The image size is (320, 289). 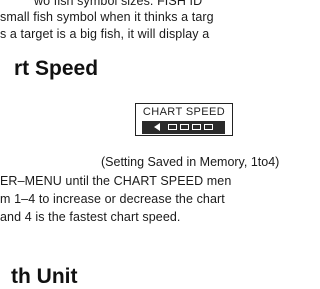 I want to click on section-heading-depth-unit: th Unit, so click(x=44, y=276).